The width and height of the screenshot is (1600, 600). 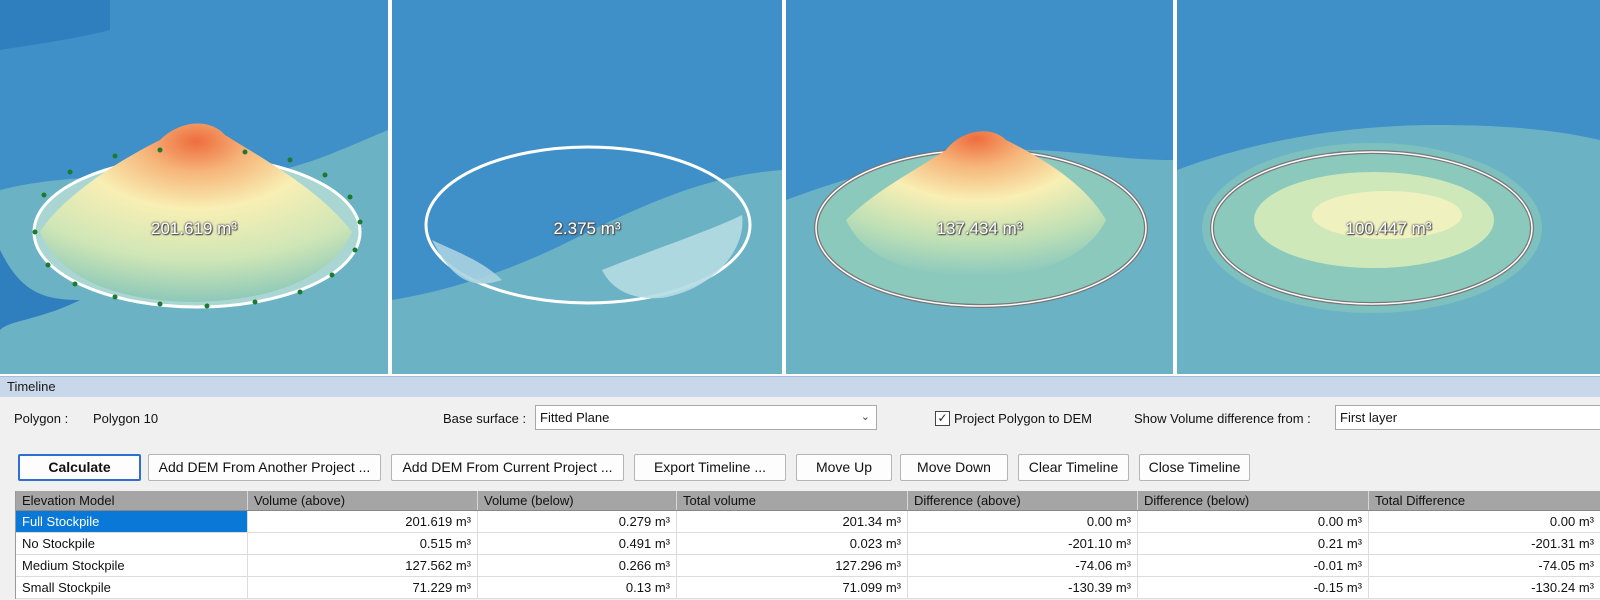 I want to click on row-total-volume: 127.296 m³, so click(x=792, y=565).